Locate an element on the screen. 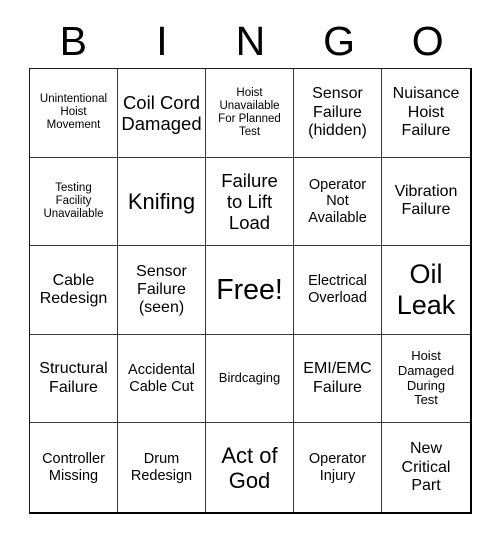 This screenshot has height=544, width=500. bingo-cell-label: Sensor Failure (hidden) is located at coordinates (337, 112).